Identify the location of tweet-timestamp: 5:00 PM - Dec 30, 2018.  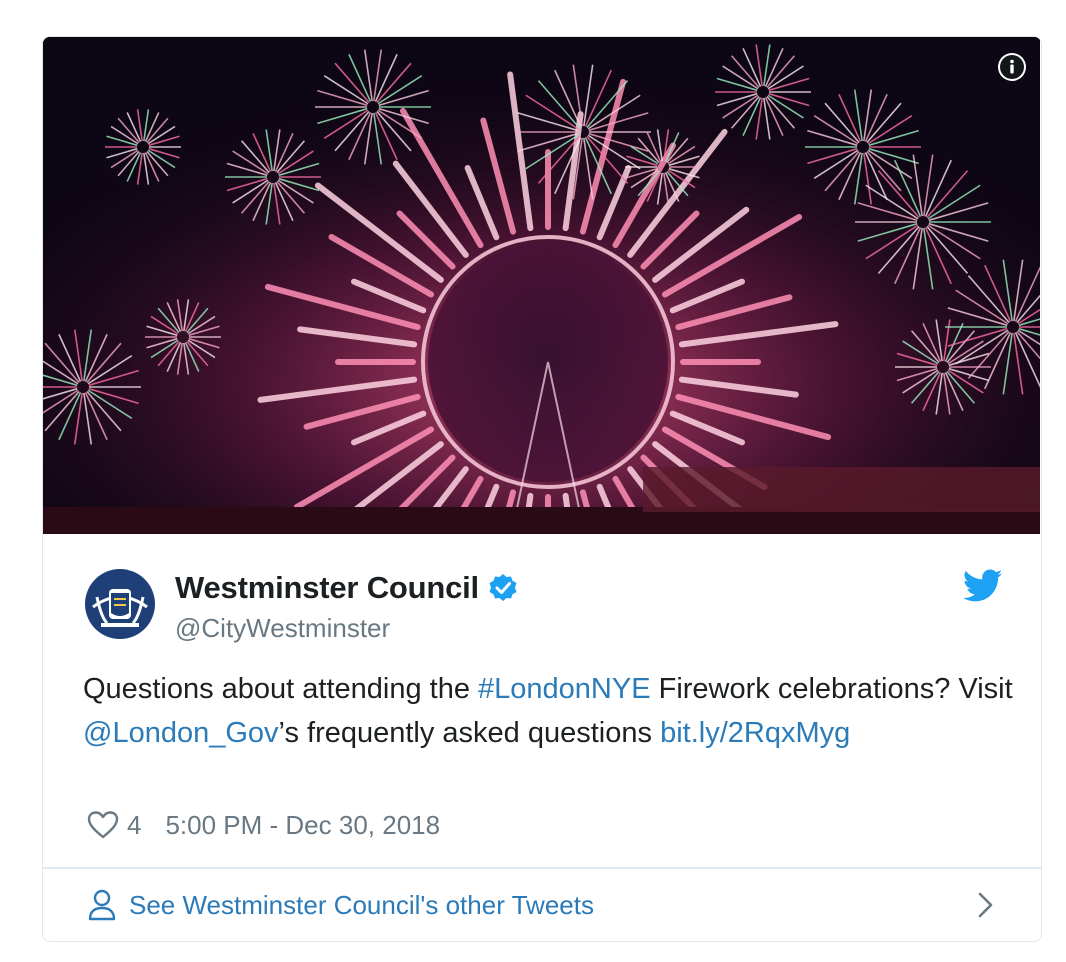
(302, 825).